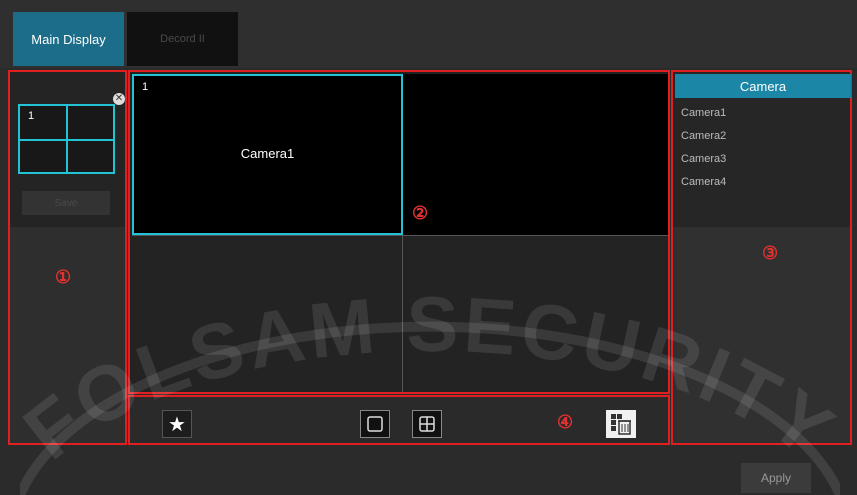 Image resolution: width=857 pixels, height=495 pixels. I want to click on clear-all-icon, so click(621, 424).